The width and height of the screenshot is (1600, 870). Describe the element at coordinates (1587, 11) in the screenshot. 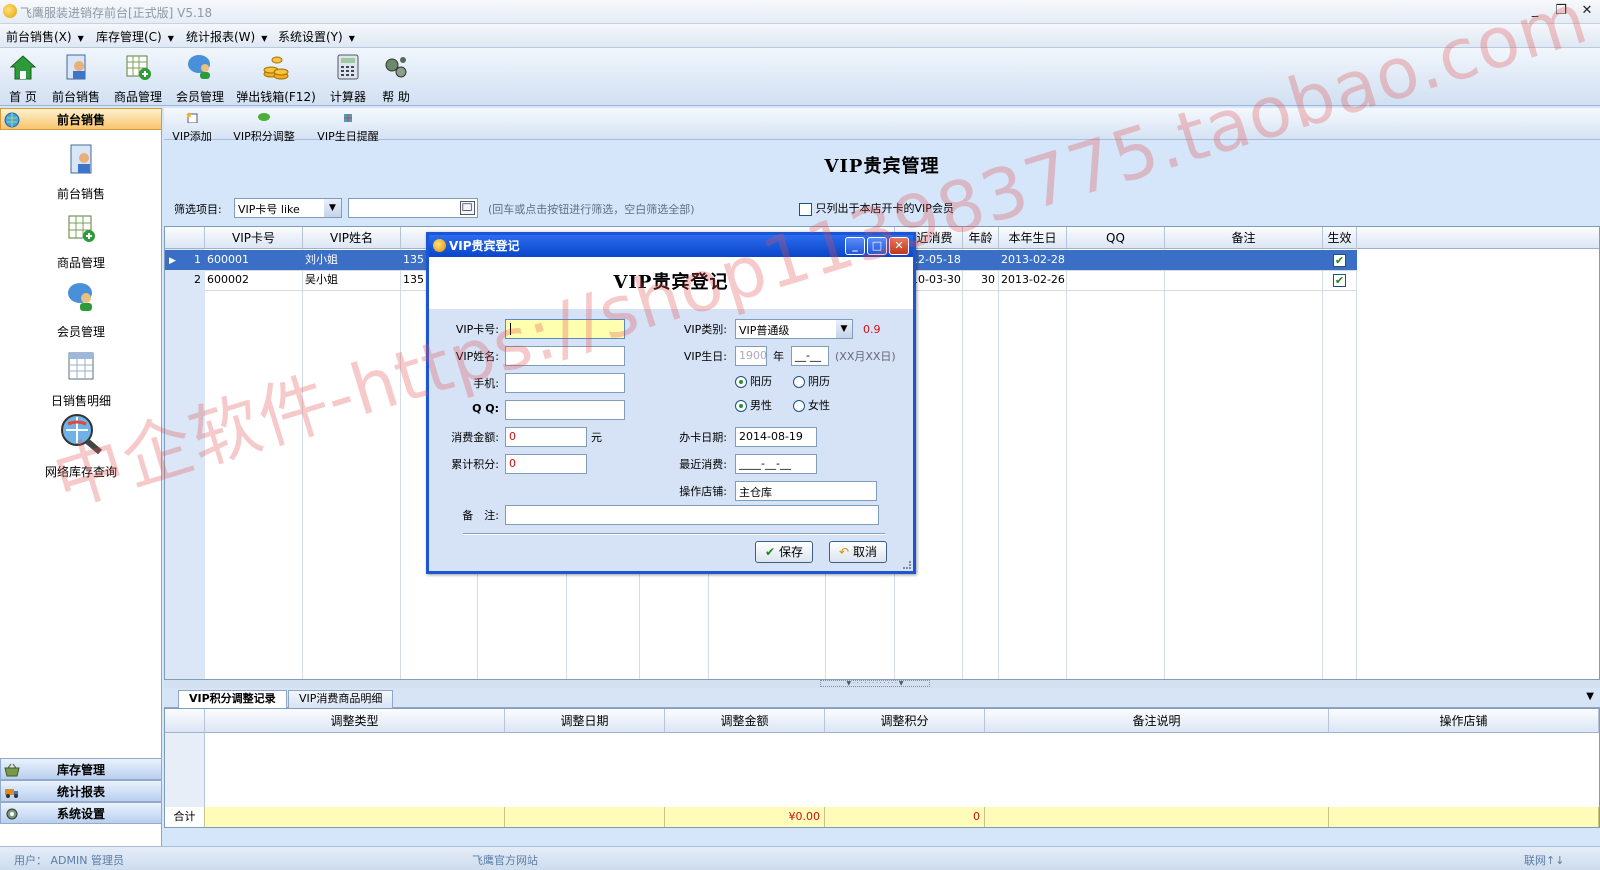

I see `close-button: ✕` at that location.